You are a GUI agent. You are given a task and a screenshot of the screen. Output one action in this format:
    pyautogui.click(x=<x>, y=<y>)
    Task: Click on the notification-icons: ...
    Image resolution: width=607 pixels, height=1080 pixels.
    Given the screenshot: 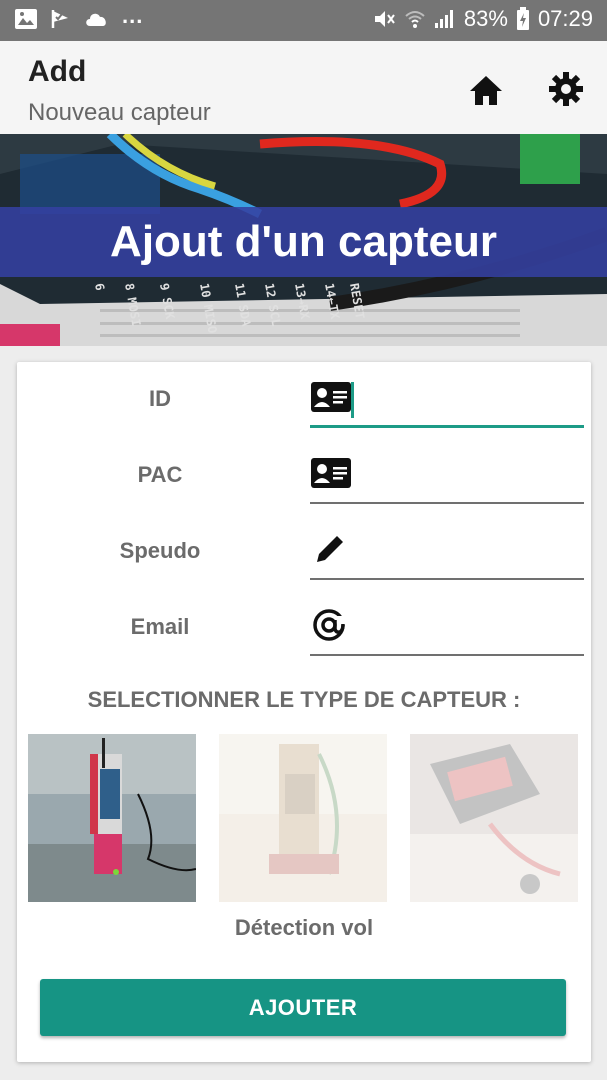 What is the action you would take?
    pyautogui.click(x=78, y=16)
    